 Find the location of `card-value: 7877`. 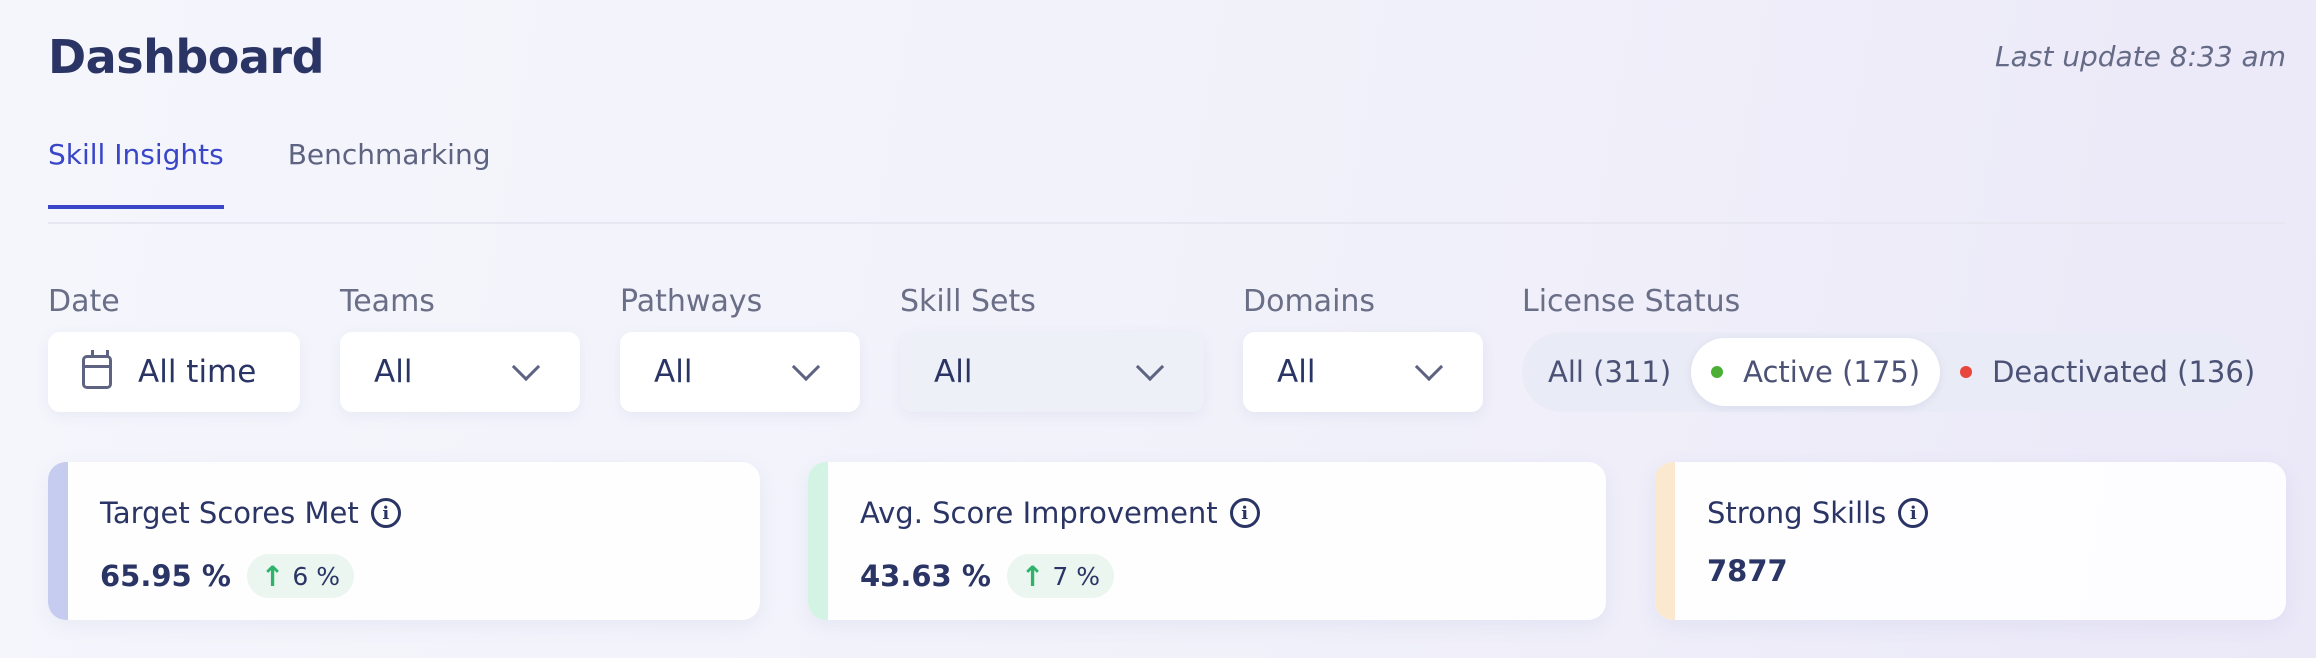

card-value: 7877 is located at coordinates (1747, 571).